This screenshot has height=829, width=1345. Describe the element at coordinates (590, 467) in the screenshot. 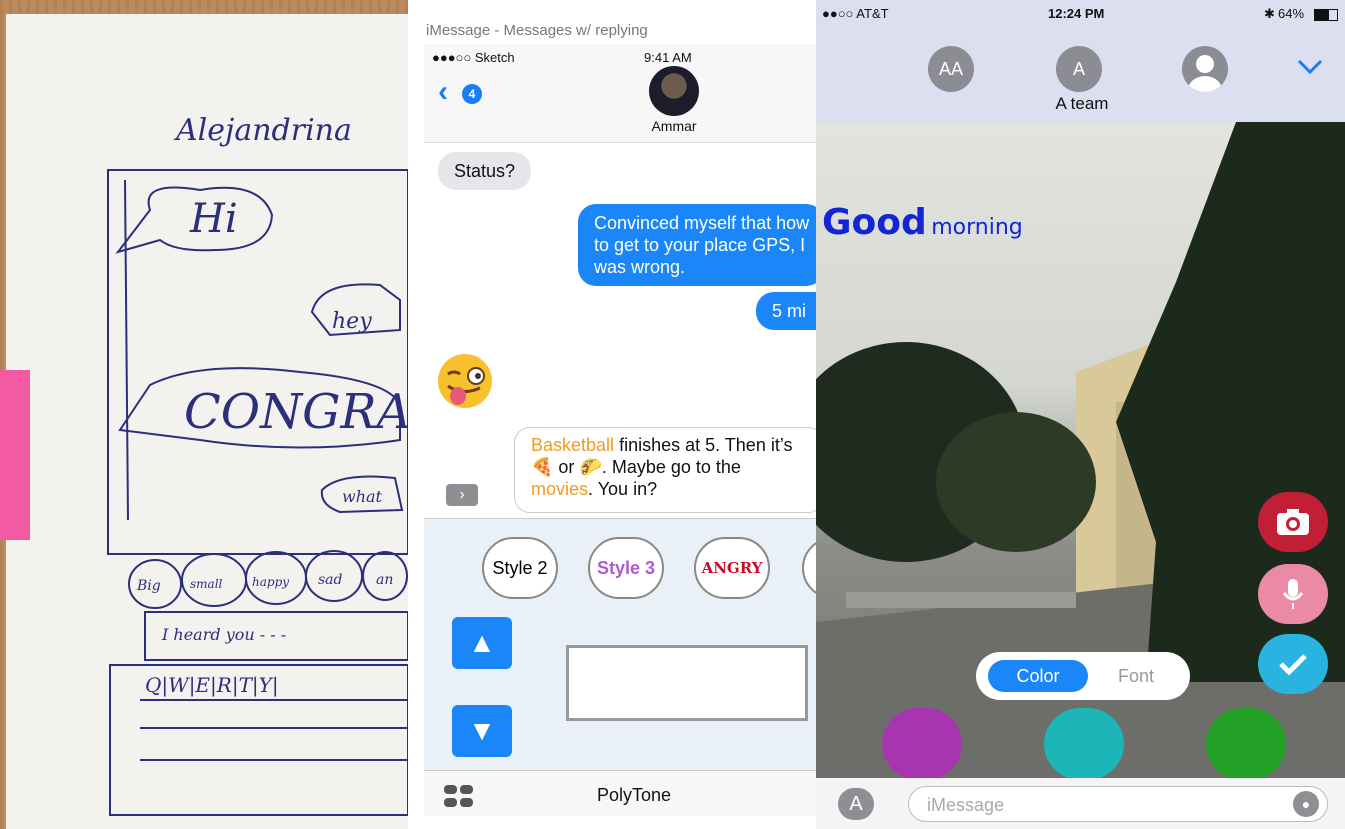

I see `taco-icon: 🌮` at that location.